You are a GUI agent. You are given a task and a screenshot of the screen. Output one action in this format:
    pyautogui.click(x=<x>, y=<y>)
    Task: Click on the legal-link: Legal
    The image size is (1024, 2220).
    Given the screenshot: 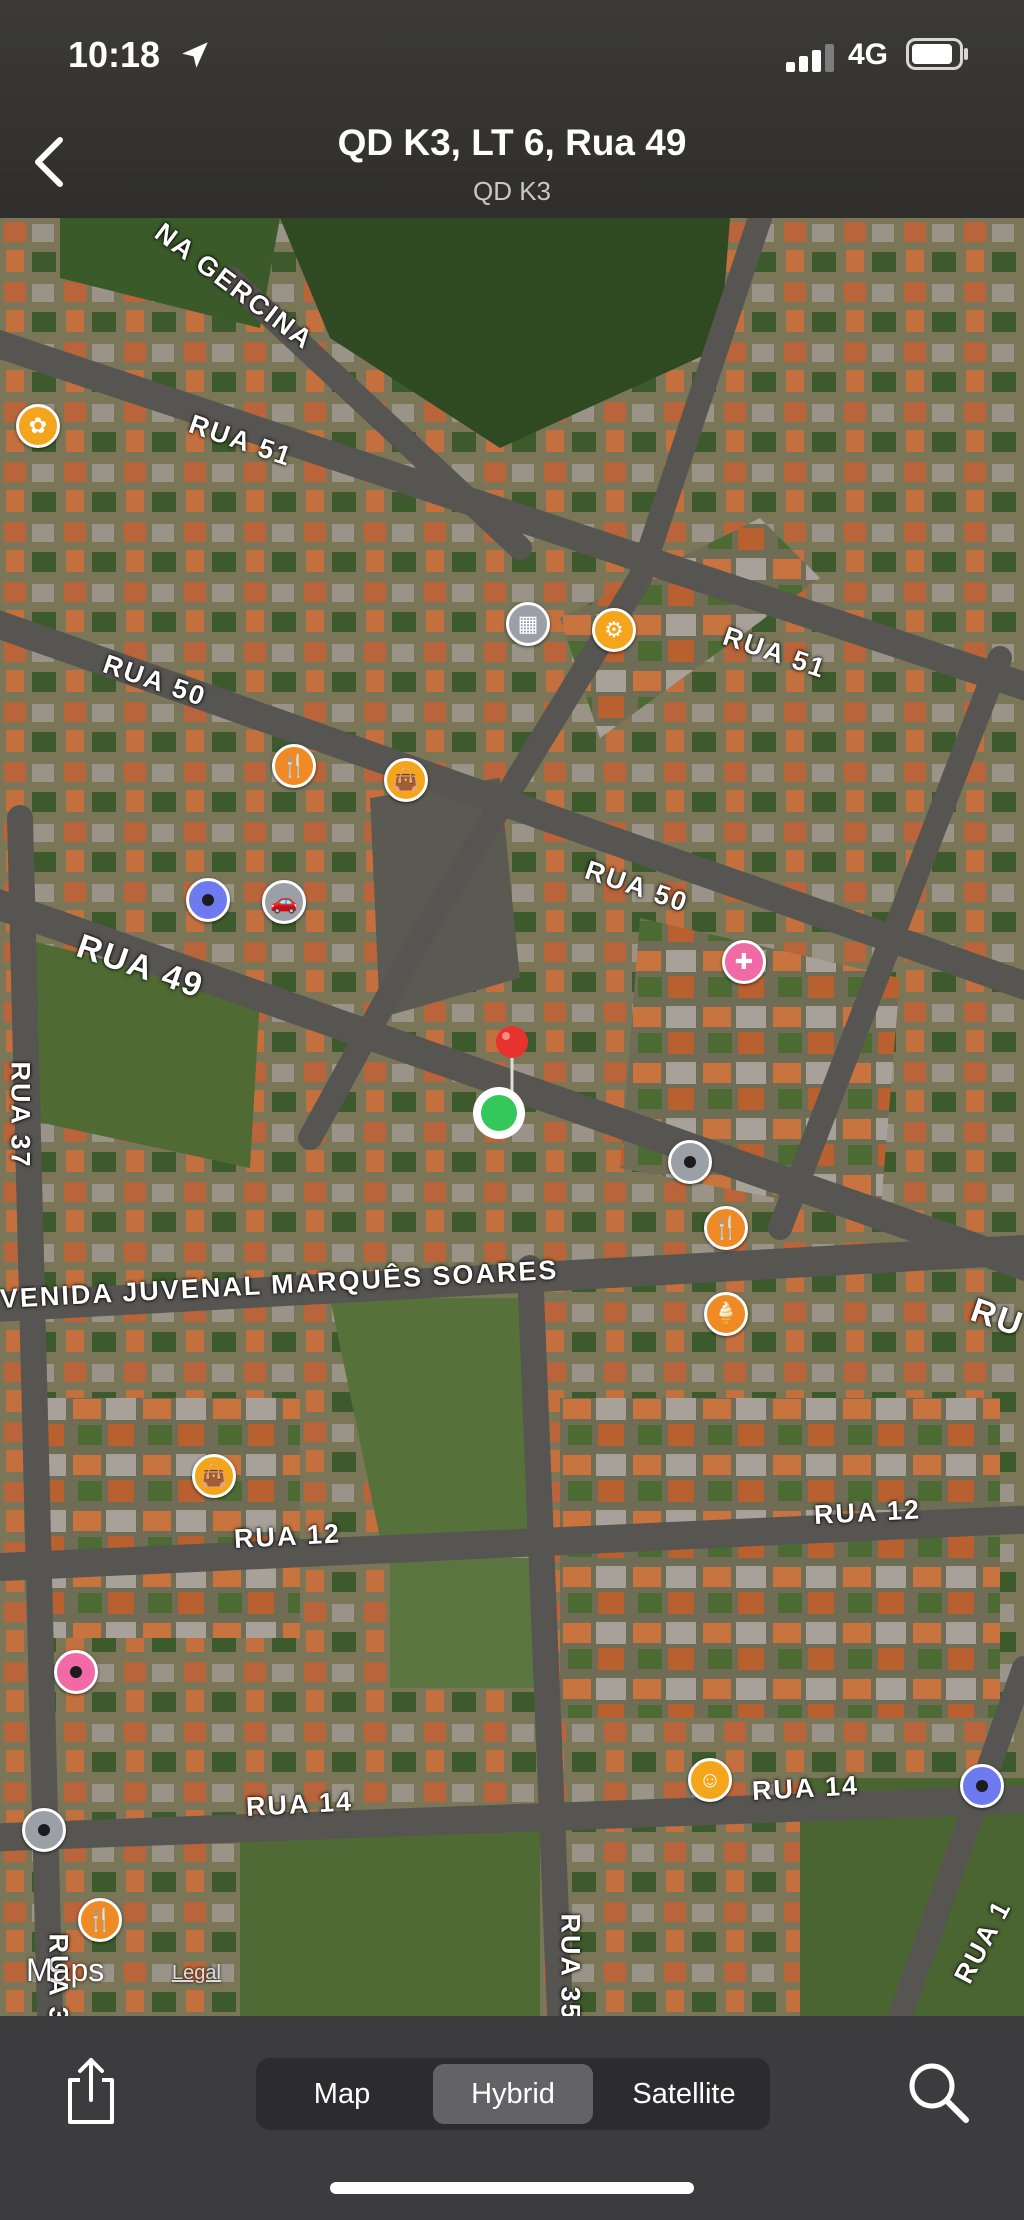 What is the action you would take?
    pyautogui.click(x=196, y=1973)
    